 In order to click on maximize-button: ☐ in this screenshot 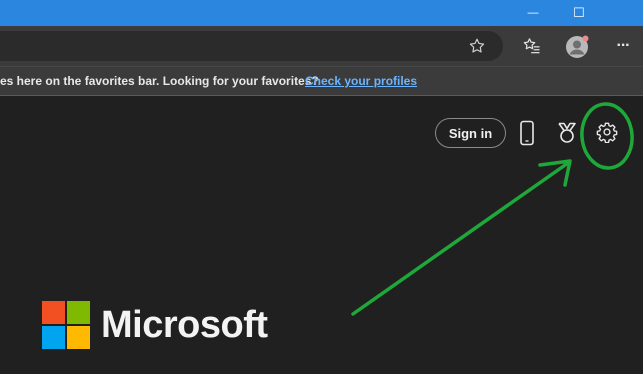, I will do `click(579, 13)`.